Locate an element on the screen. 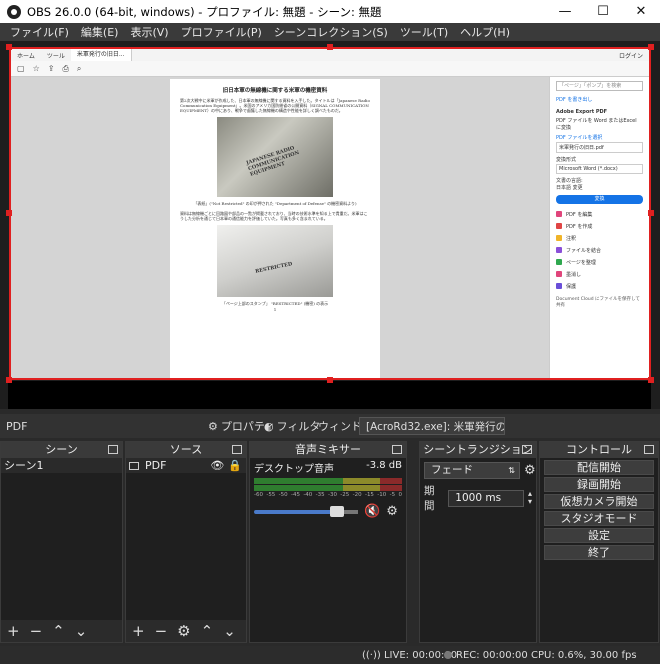  convert-label: 変換形式 is located at coordinates (566, 160).